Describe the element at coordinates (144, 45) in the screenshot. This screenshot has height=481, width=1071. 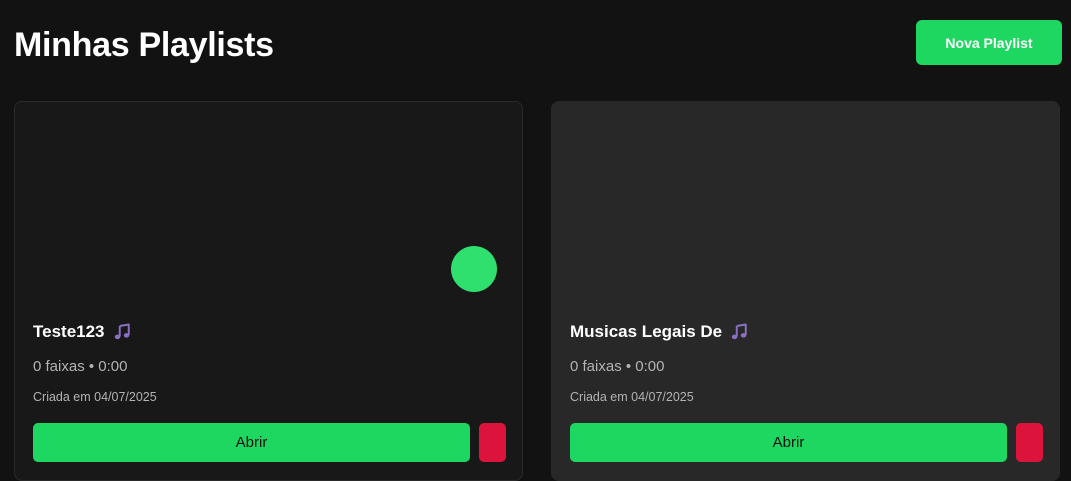
I see `page-title: Minhas Playlists` at that location.